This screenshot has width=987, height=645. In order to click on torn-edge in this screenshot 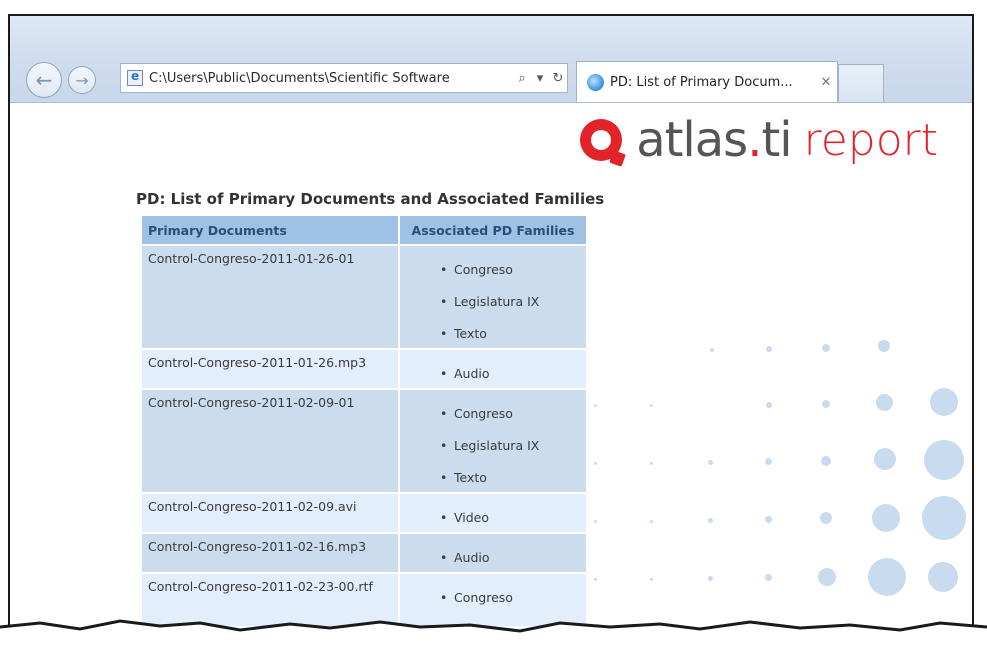, I will do `click(493, 632)`.